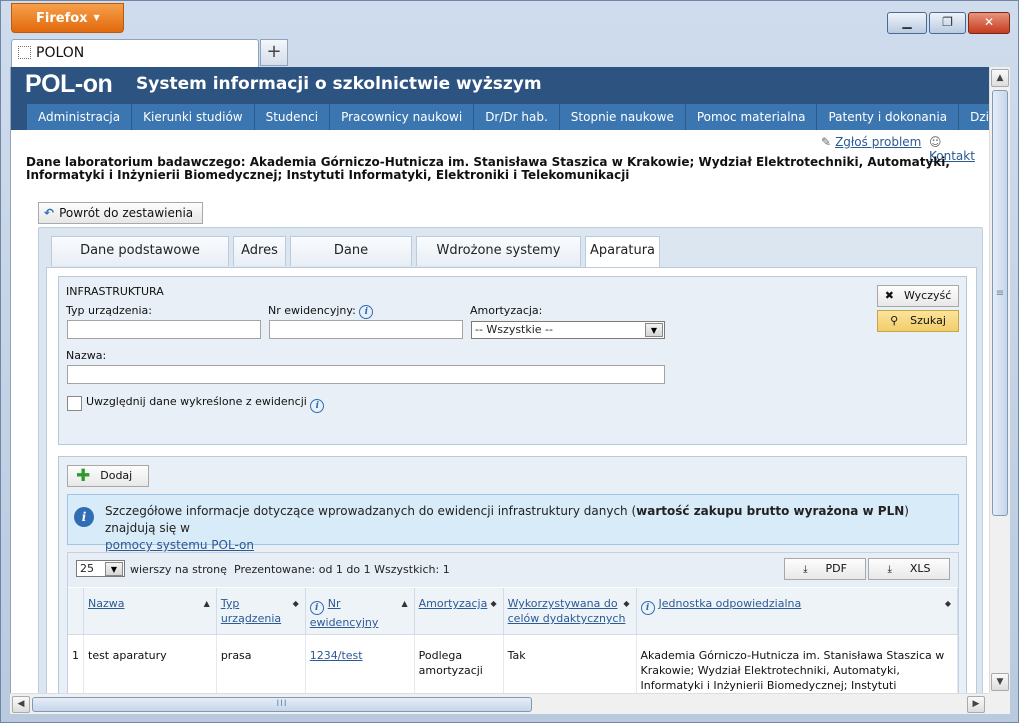 The image size is (1019, 723). Describe the element at coordinates (140, 261) in the screenshot. I see `tab-dane-podstawowe: Dane podstawowe jednostki` at that location.